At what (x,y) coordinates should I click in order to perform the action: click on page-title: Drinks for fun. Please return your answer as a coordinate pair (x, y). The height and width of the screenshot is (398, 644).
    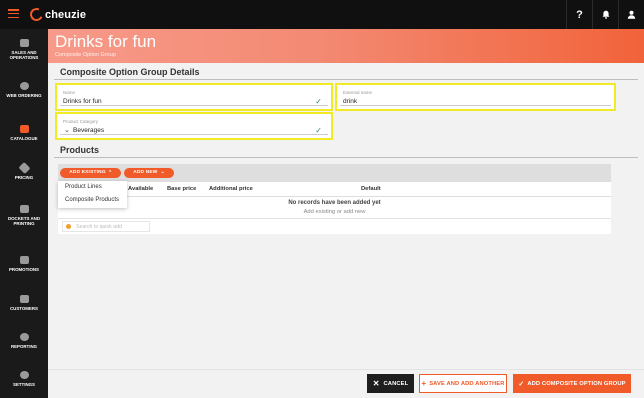
    Looking at the image, I should click on (106, 41).